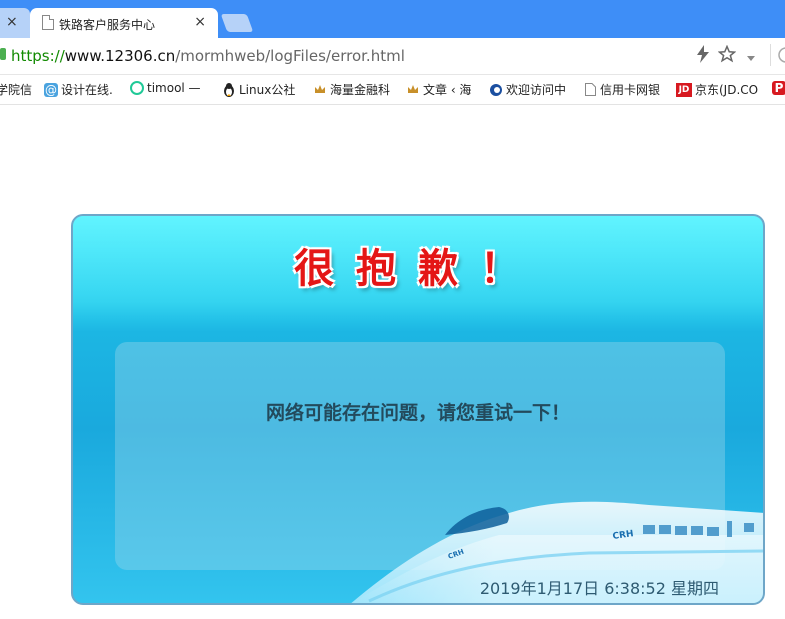 This screenshot has height=619, width=785. Describe the element at coordinates (703, 56) in the screenshot. I see `lightning-icon` at that location.